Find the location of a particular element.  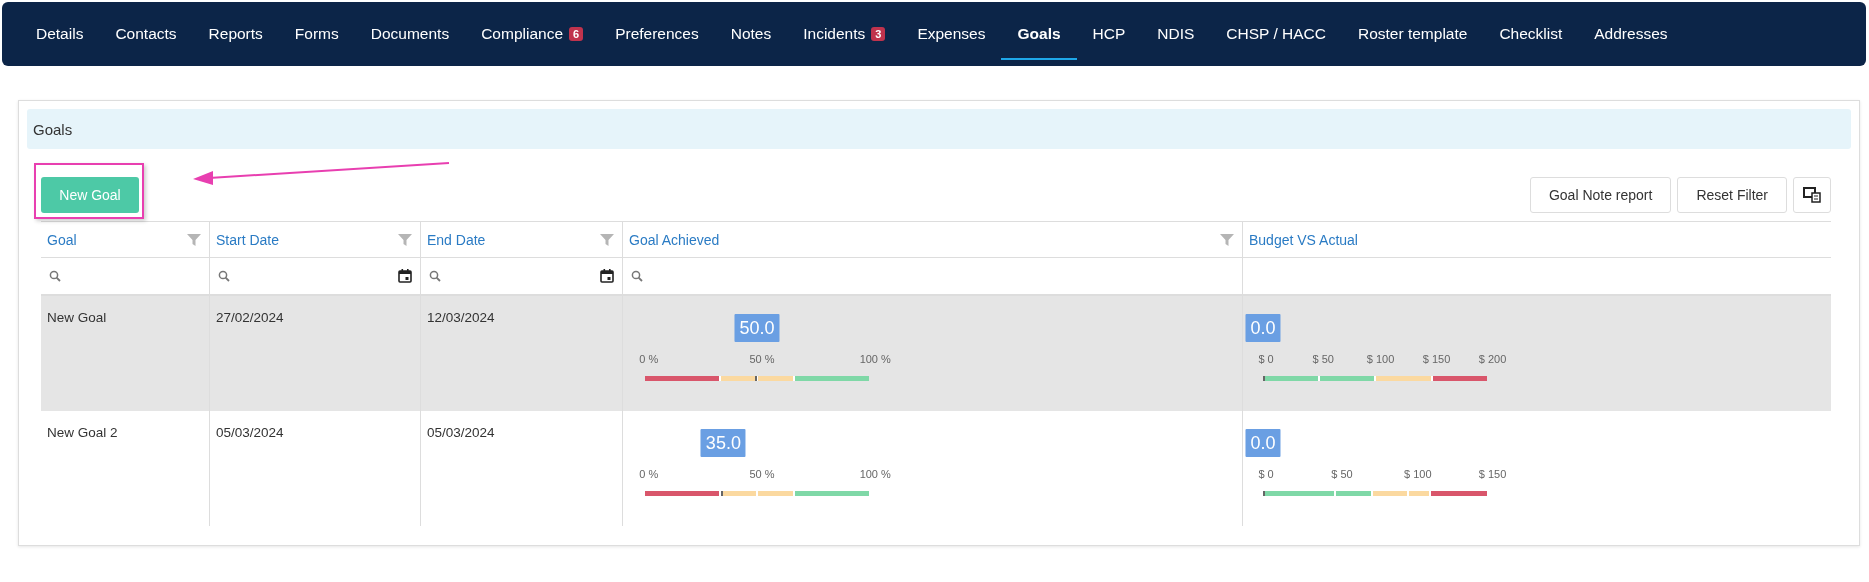

table-cell: 27/02/2024 is located at coordinates (250, 317).